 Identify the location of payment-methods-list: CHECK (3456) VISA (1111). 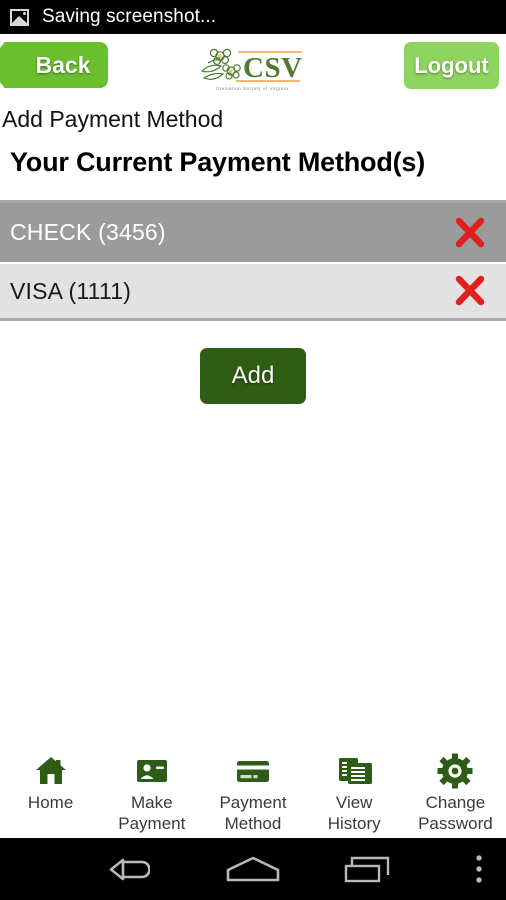
(253, 260).